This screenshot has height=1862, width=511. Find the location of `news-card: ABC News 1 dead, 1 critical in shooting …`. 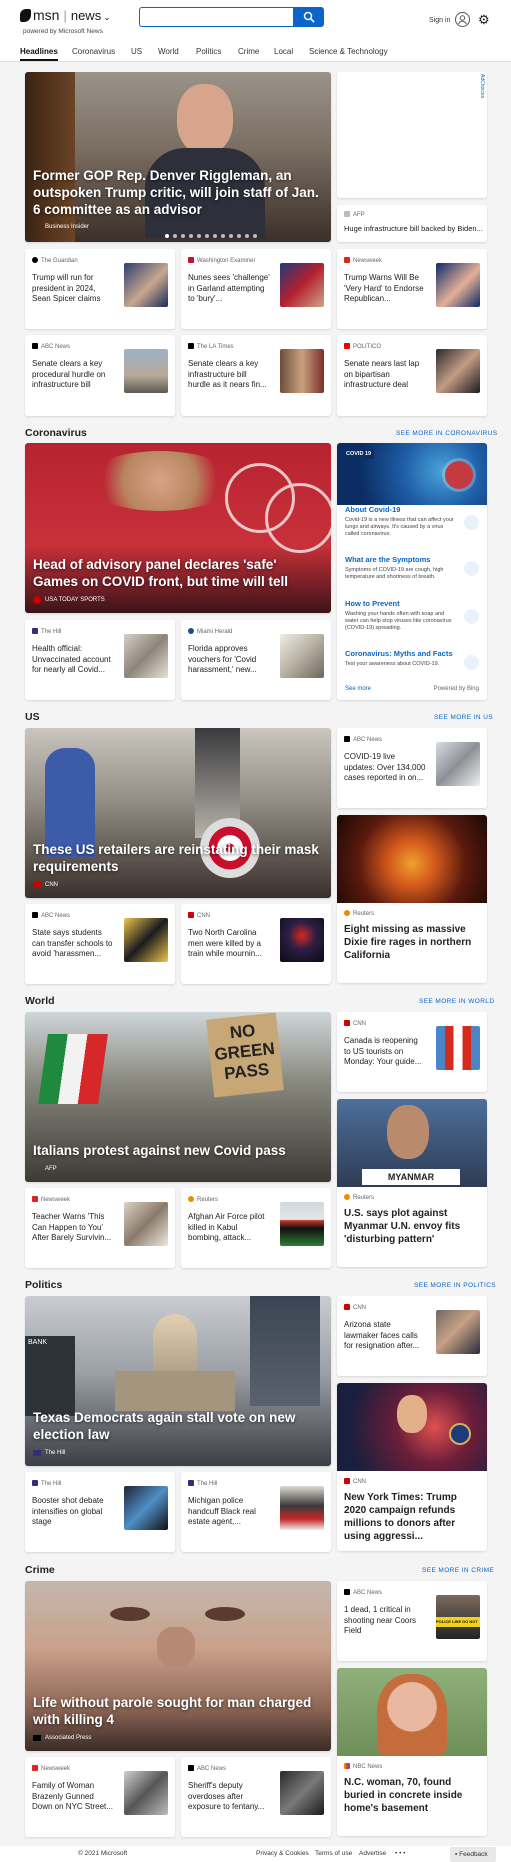

news-card: ABC News 1 dead, 1 critical in shooting … is located at coordinates (412, 1621).